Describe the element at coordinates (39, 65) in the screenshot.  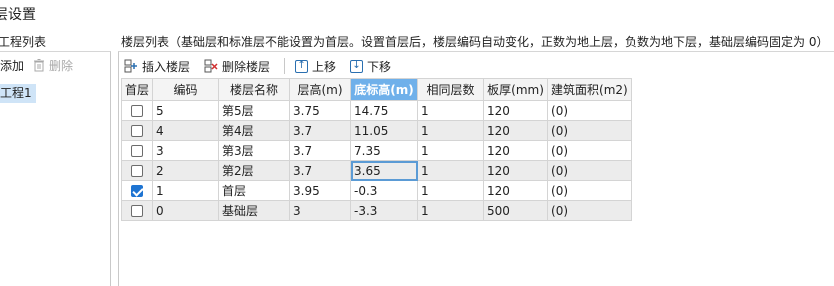
I see `trash-icon` at that location.